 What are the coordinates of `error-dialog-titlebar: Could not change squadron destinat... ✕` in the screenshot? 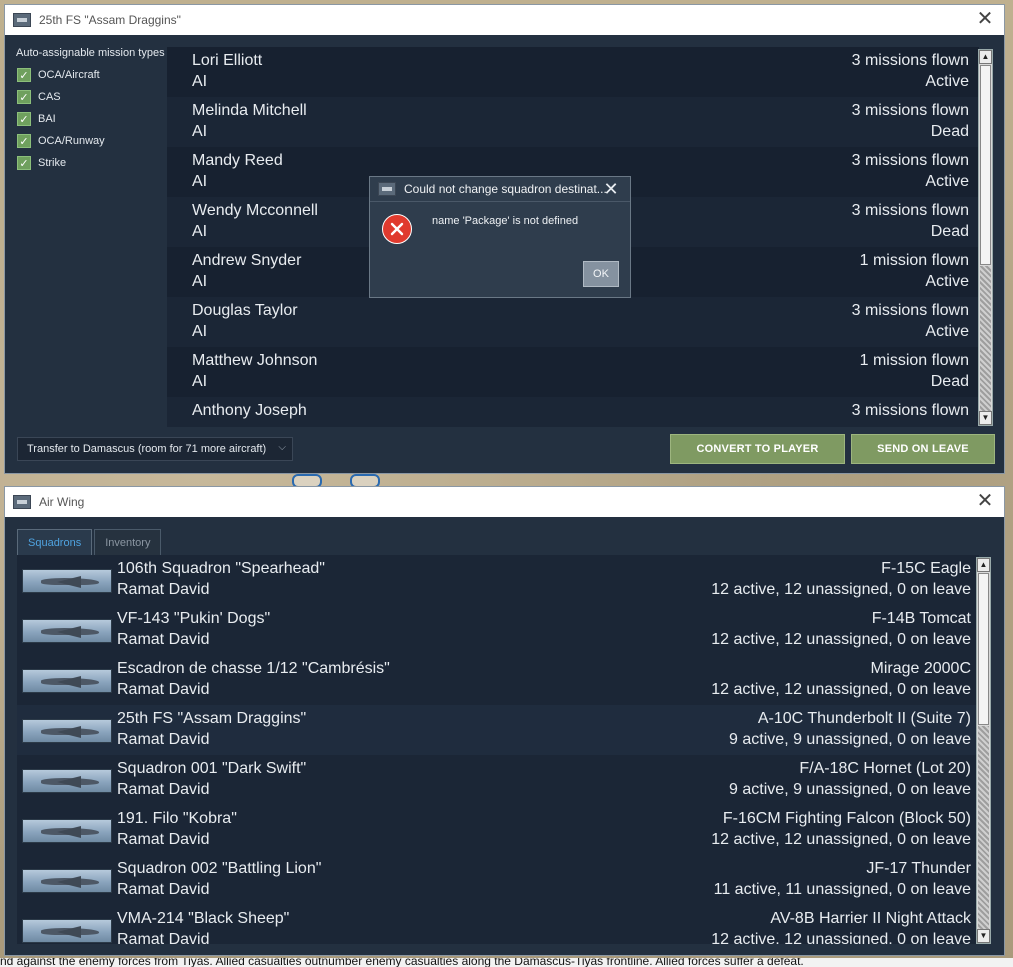 It's located at (500, 189).